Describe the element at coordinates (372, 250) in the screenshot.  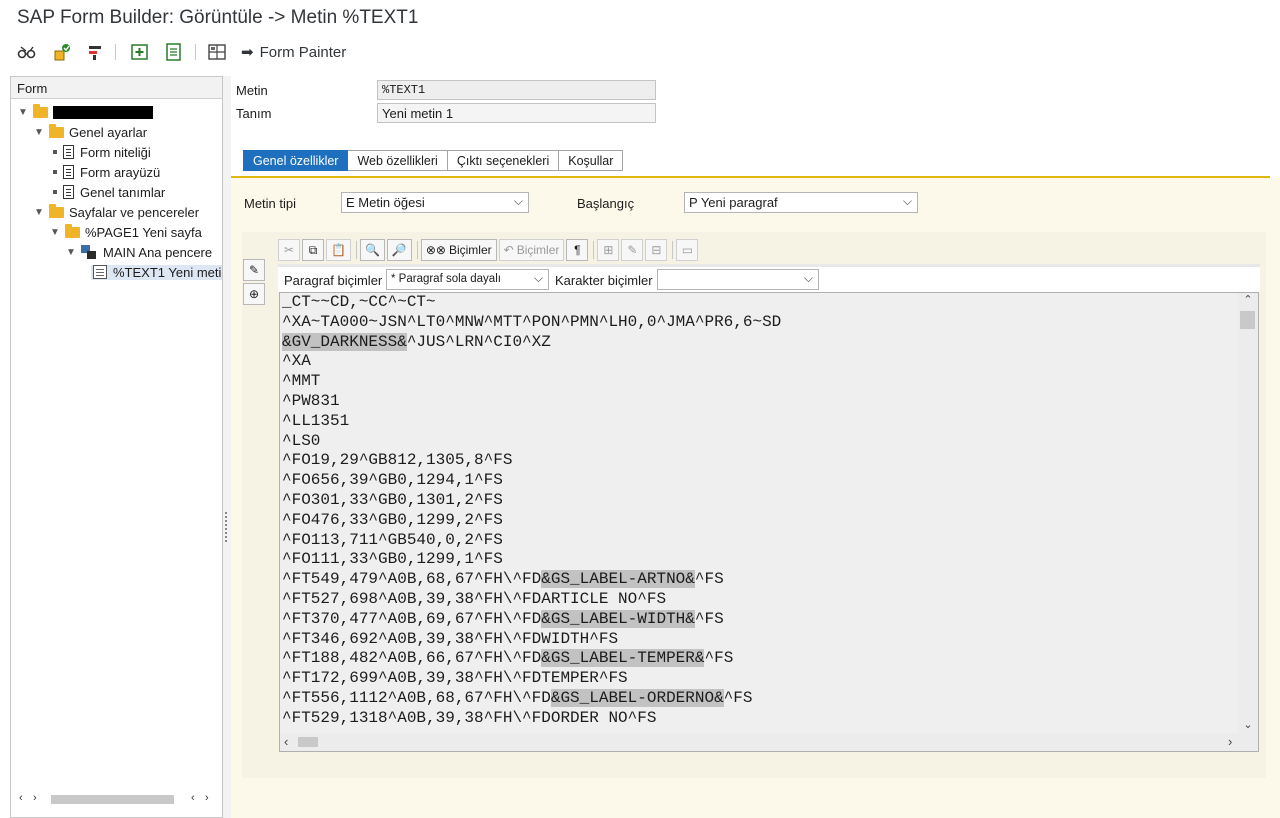
I see `find-icon: 🔍` at that location.